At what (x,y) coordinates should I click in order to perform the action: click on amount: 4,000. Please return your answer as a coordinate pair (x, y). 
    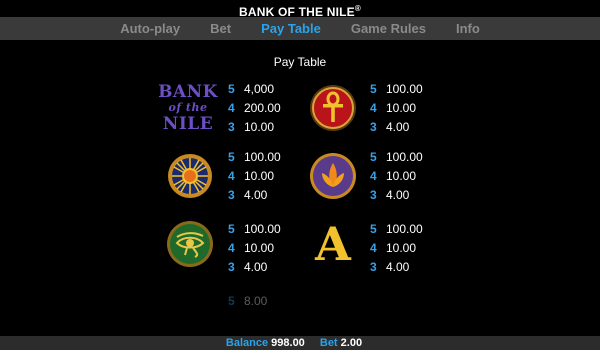
    Looking at the image, I should click on (259, 89).